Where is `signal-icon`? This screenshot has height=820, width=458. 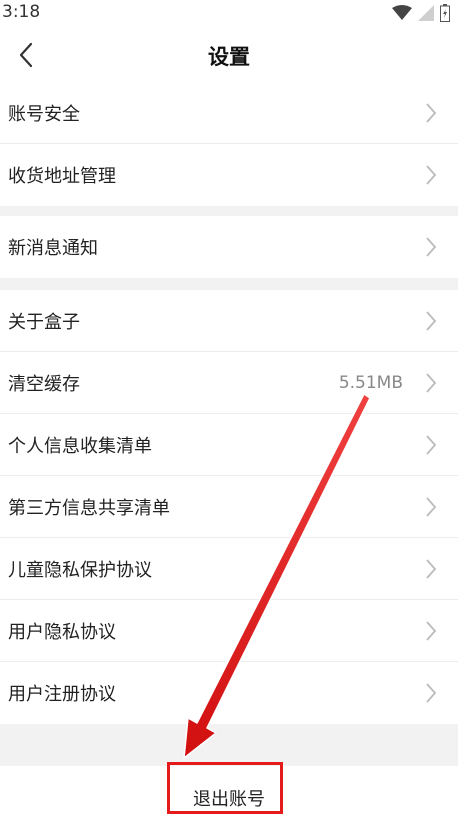
signal-icon is located at coordinates (426, 13).